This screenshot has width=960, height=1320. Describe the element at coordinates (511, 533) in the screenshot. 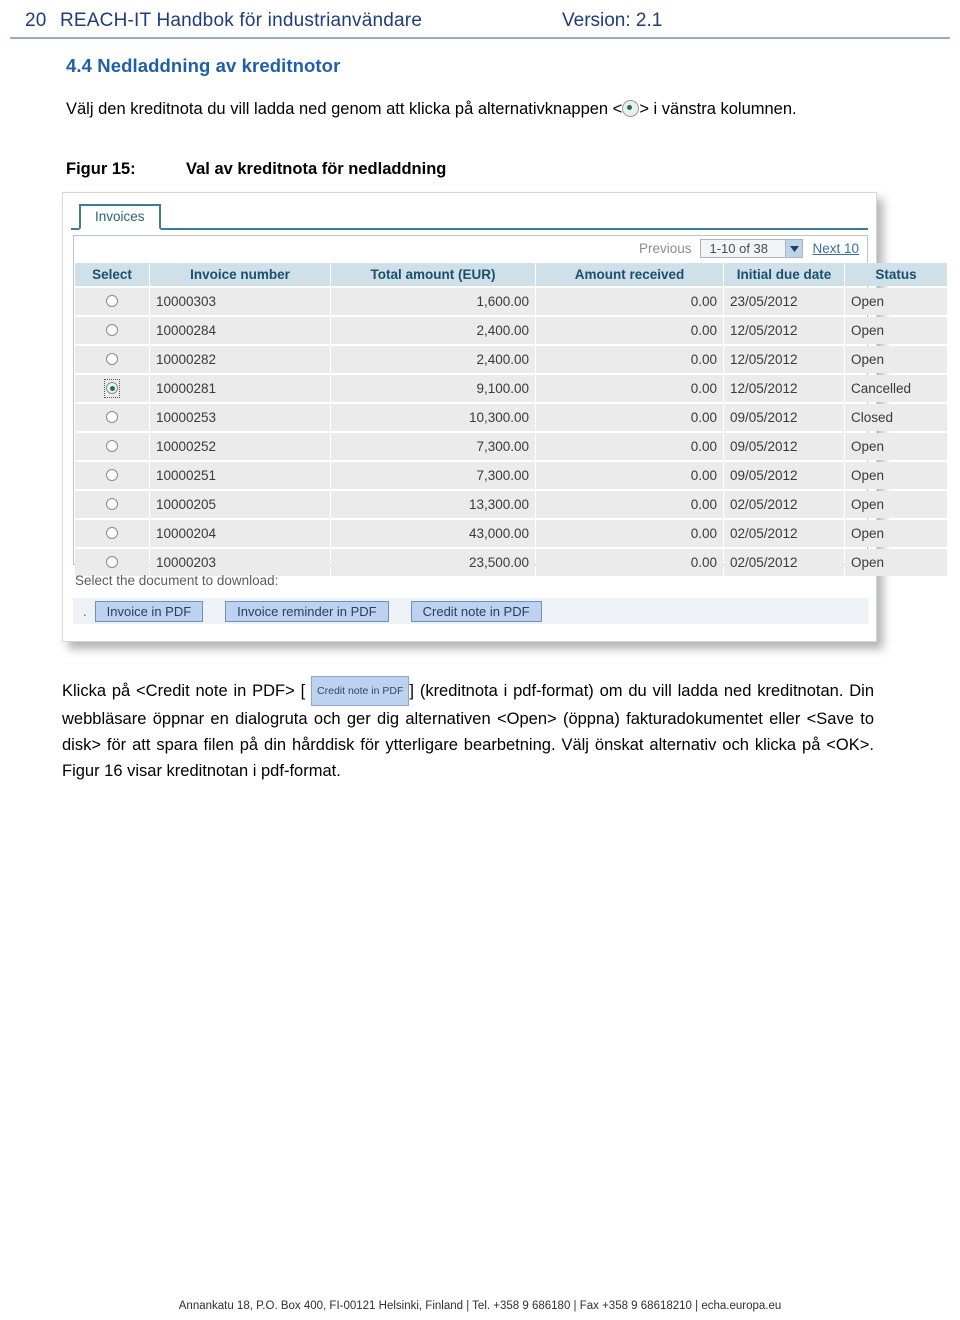

I see `table-row: 10000204 43,000.00 0.00 02/05/2012 Open` at that location.